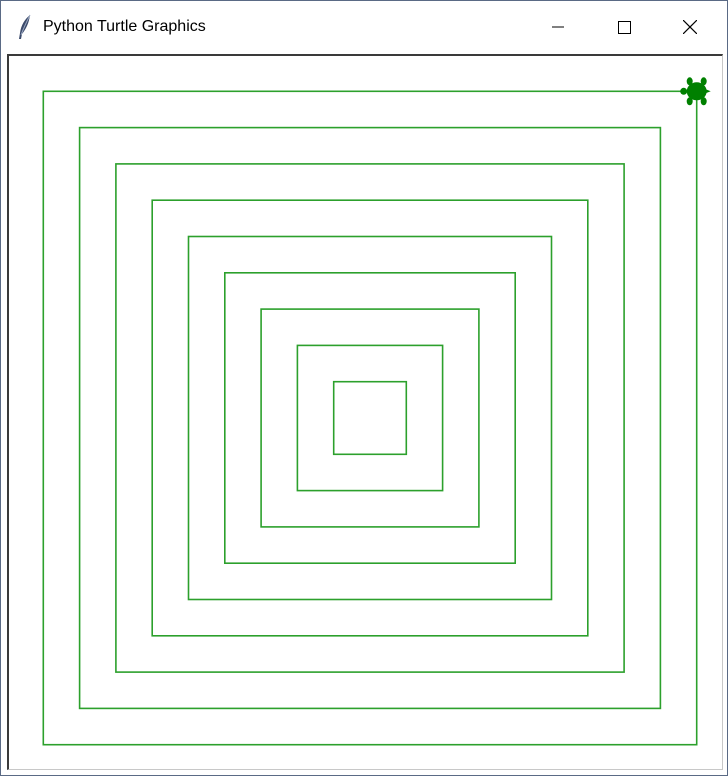  I want to click on close-button, so click(690, 27).